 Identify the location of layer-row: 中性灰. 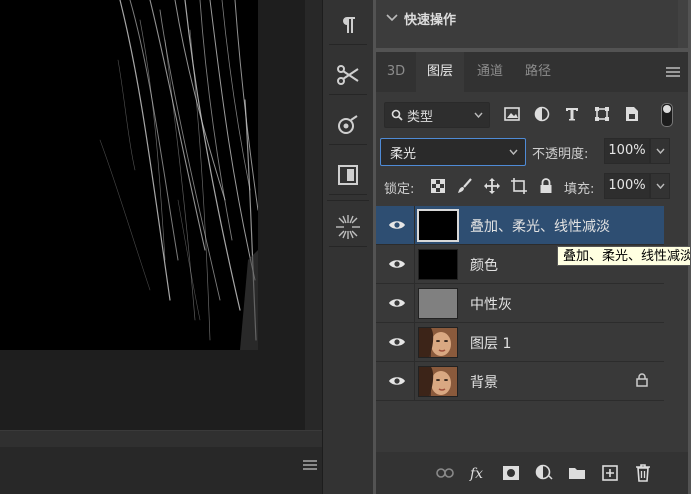
(520, 303).